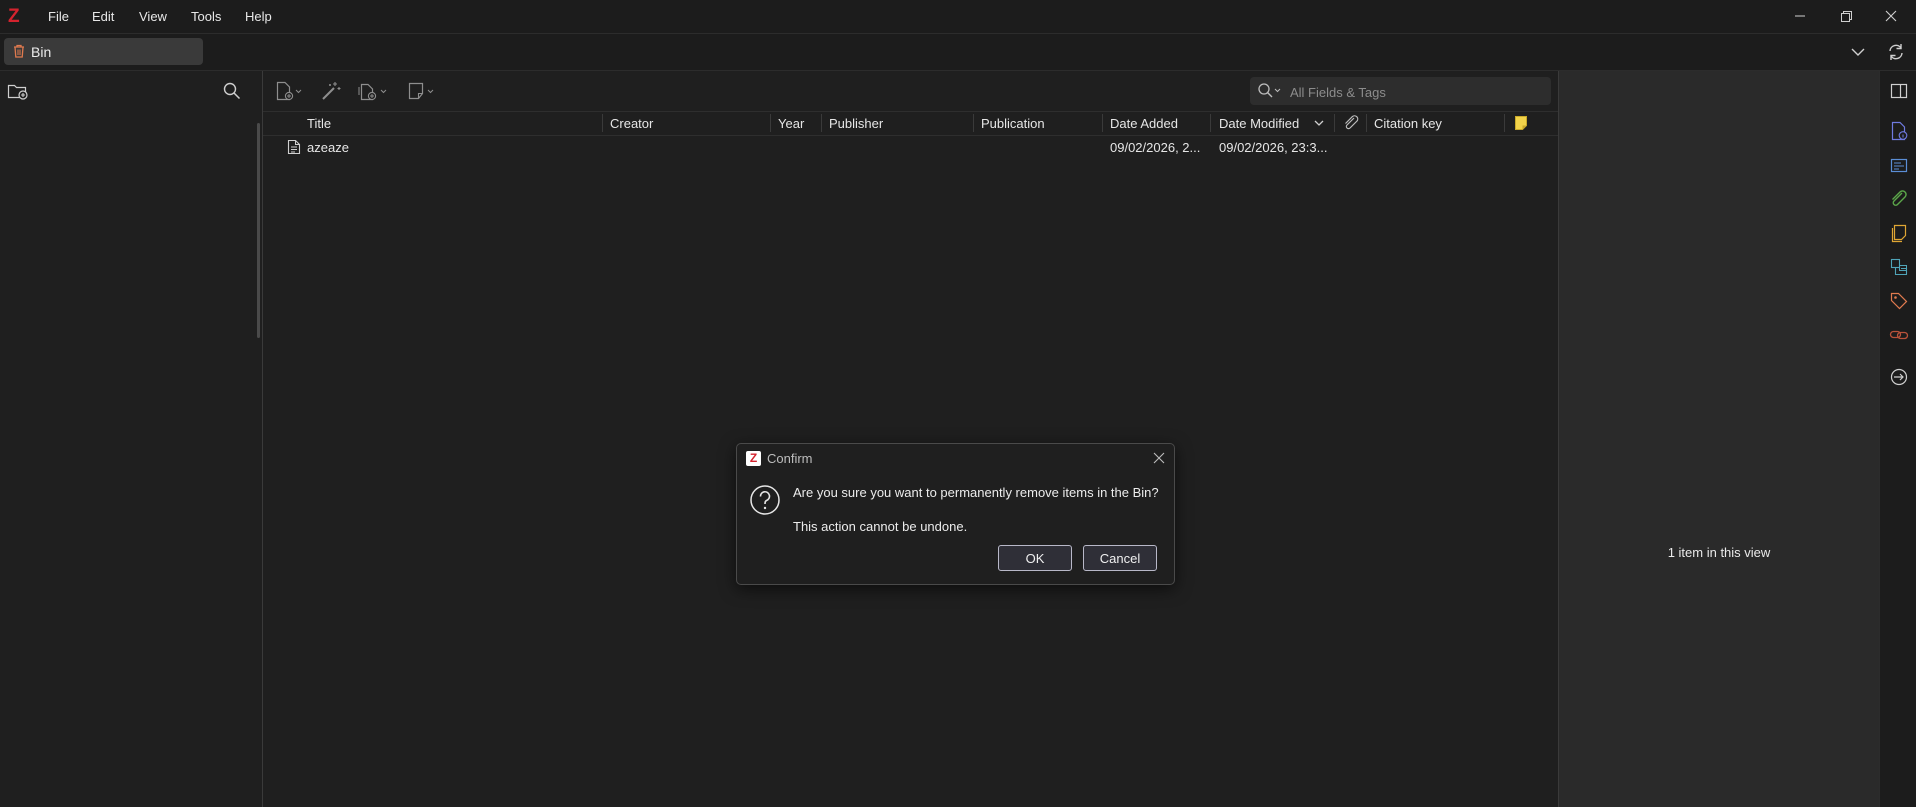 This screenshot has height=807, width=1916. I want to click on notes-icon, so click(1899, 233).